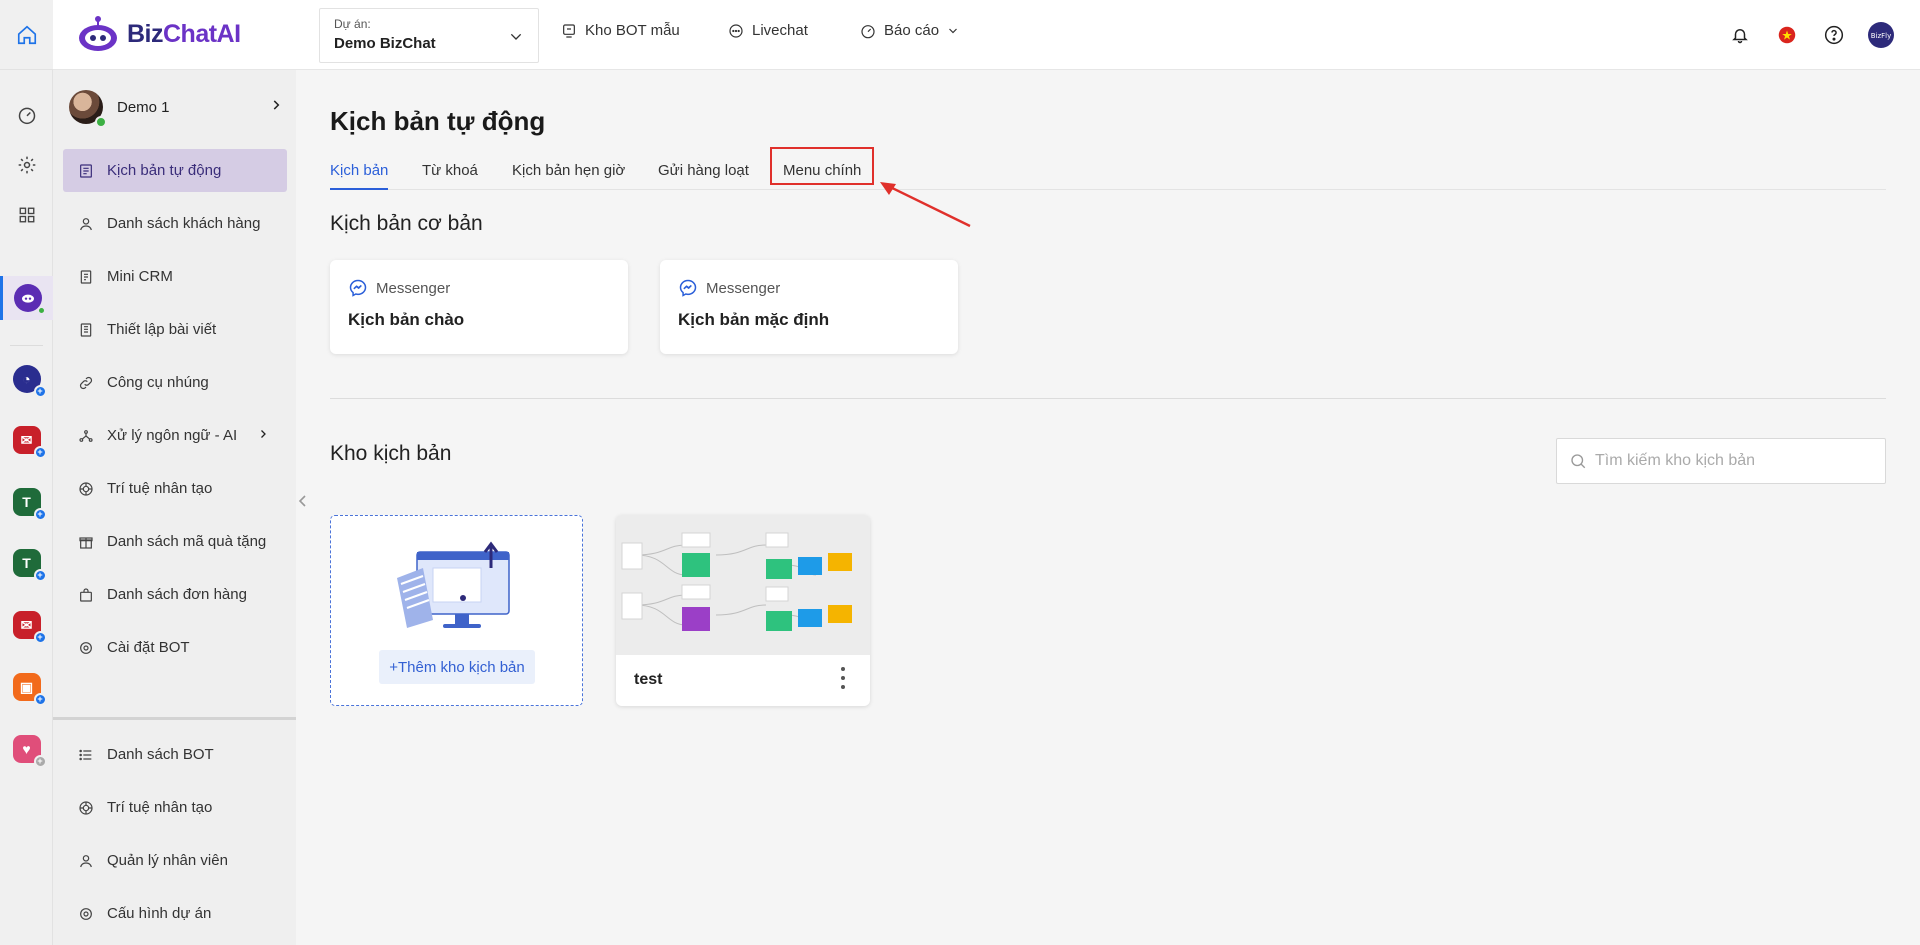 This screenshot has width=1920, height=945. I want to click on rail-app-5: ✉ +, so click(26, 625).